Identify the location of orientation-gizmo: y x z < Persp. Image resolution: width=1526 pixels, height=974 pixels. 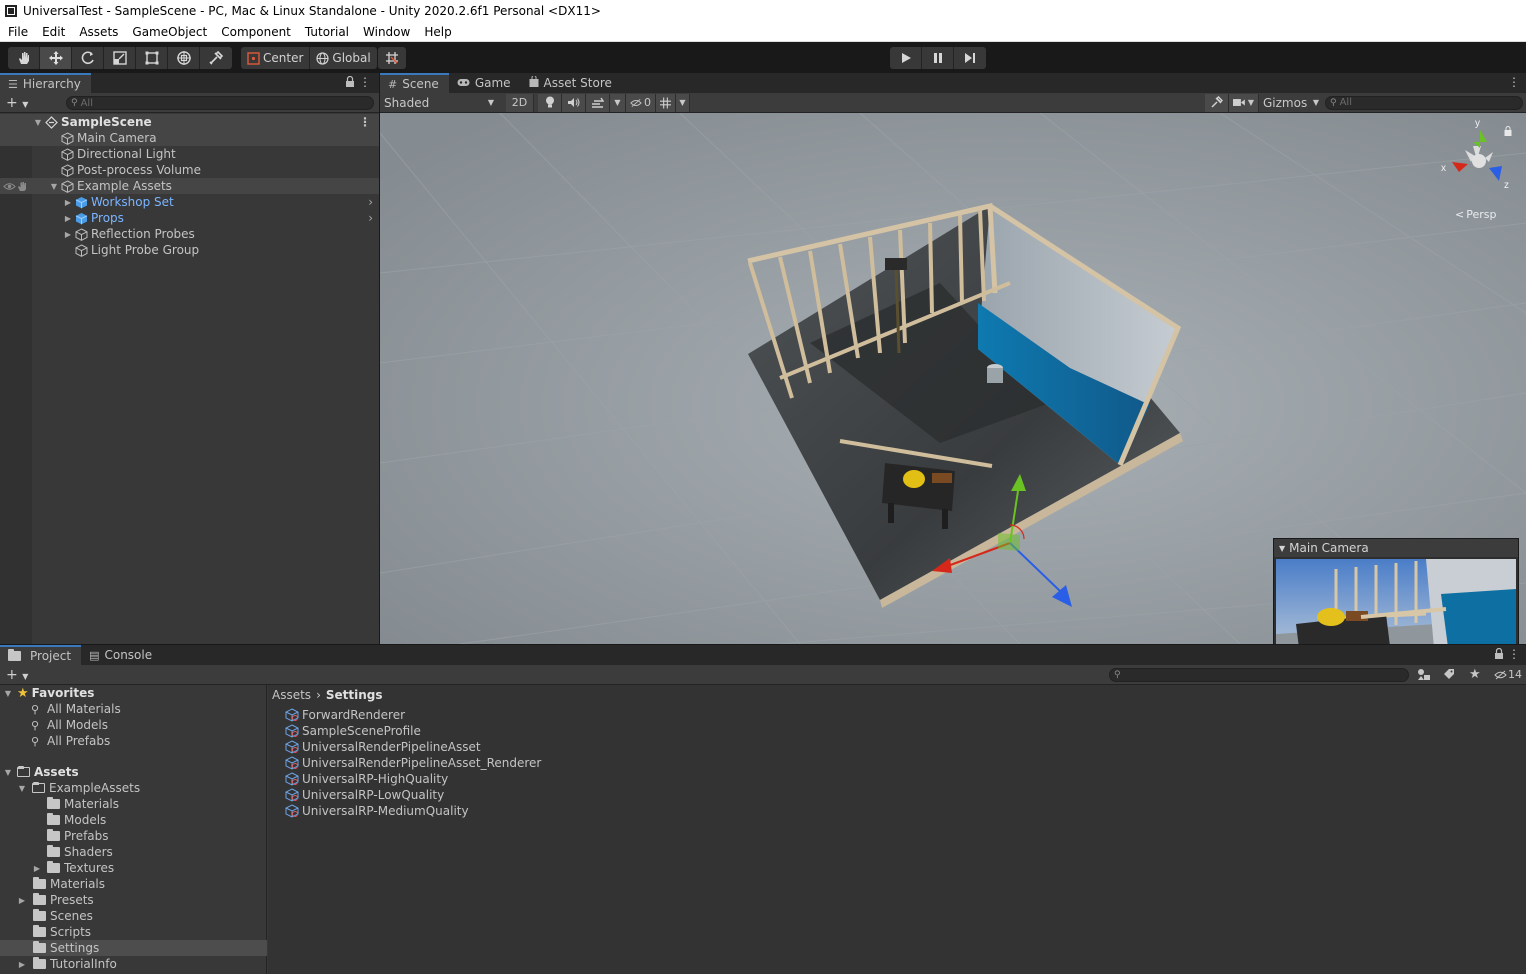
(1477, 170).